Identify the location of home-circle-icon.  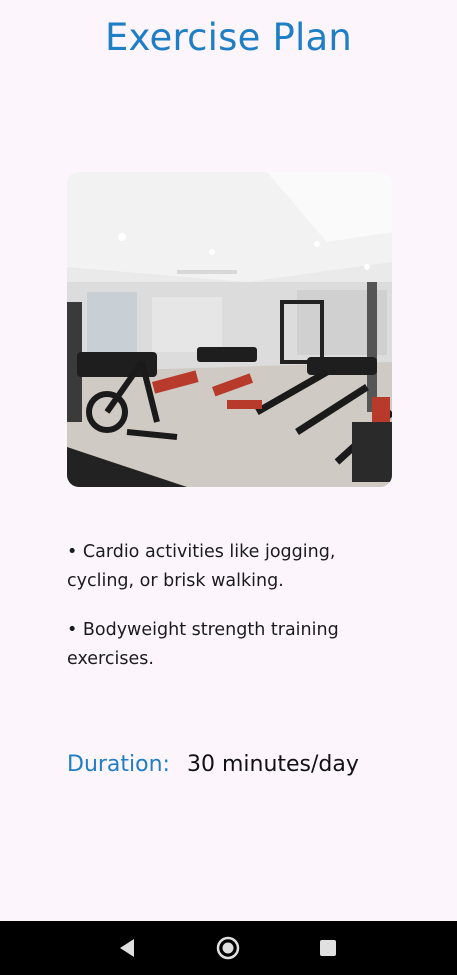
(228, 948).